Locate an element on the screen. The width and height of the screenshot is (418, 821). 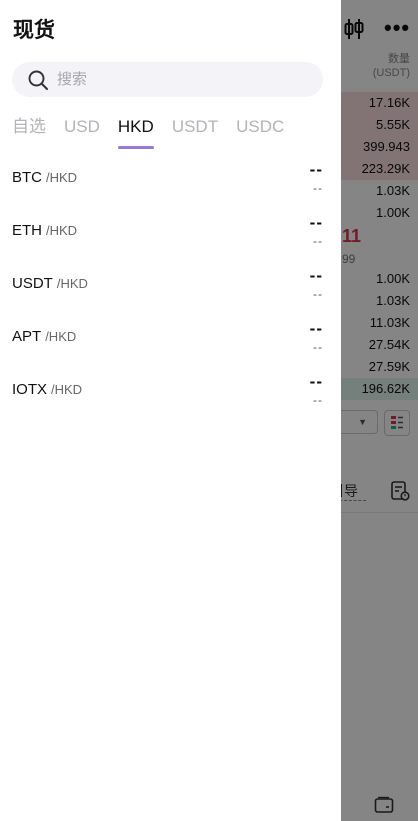
pair-row-eth: ETH/HKD -- -- is located at coordinates (170, 237).